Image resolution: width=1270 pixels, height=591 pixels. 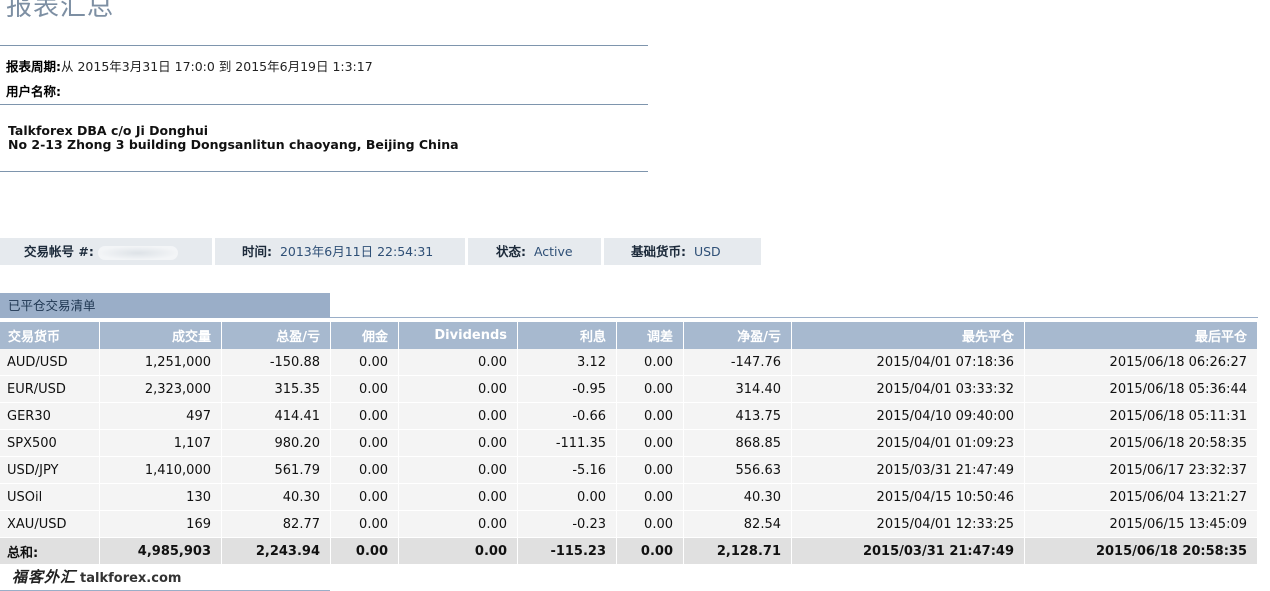 What do you see at coordinates (137, 252) in the screenshot?
I see `account-number-redacted` at bounding box center [137, 252].